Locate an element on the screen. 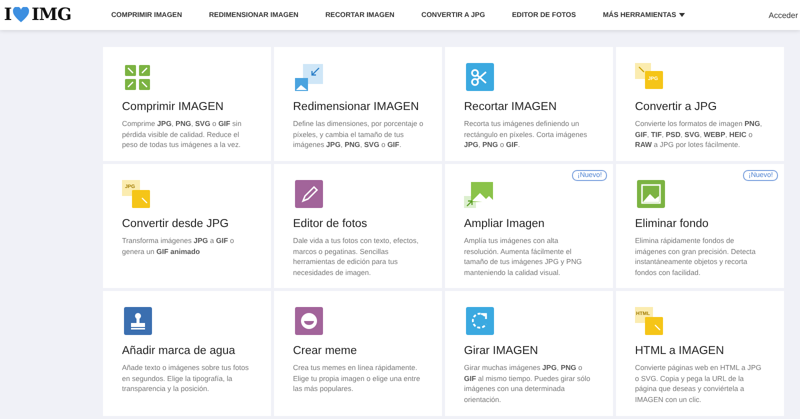  scissors-icon is located at coordinates (480, 78).